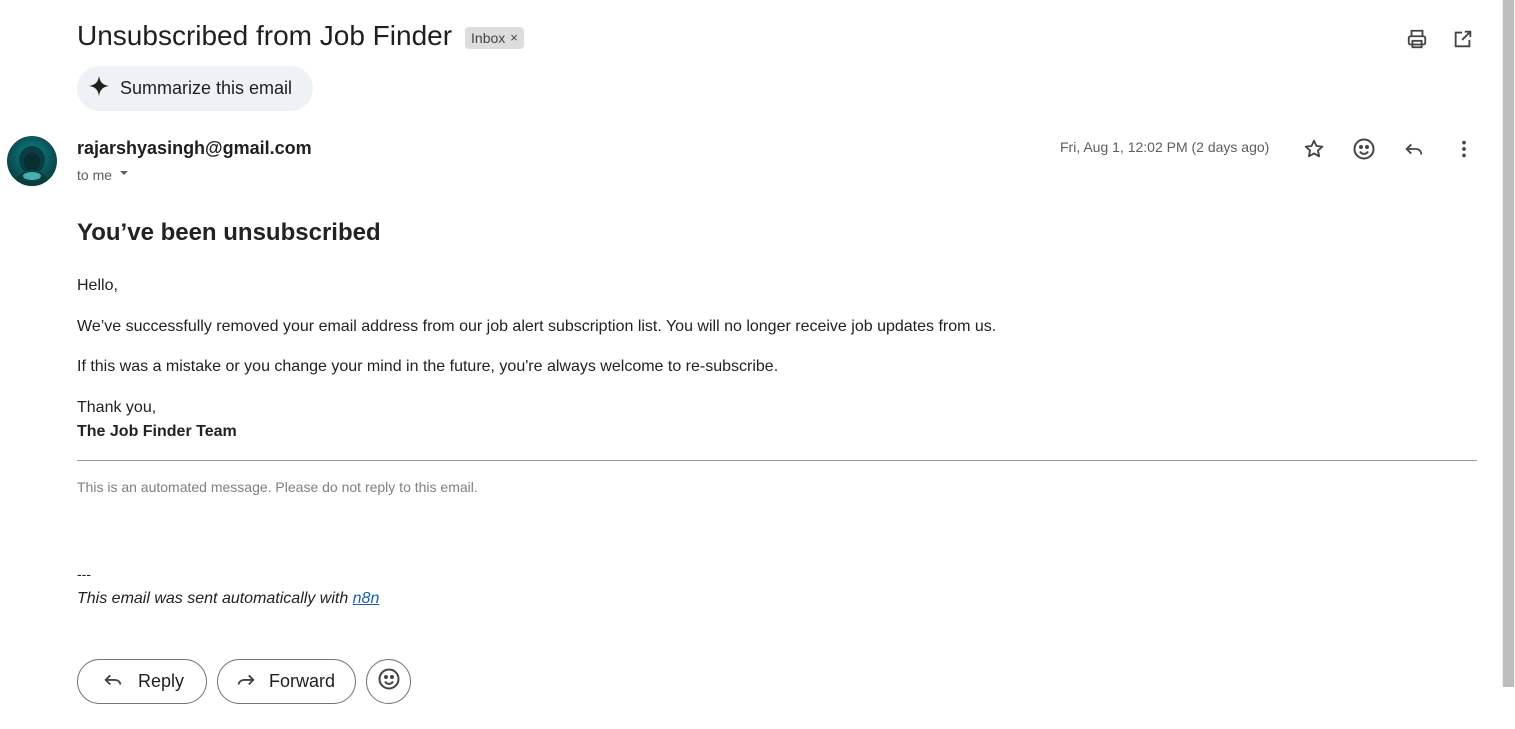 This screenshot has width=1515, height=729. What do you see at coordinates (1389, 149) in the screenshot?
I see `message-actions` at bounding box center [1389, 149].